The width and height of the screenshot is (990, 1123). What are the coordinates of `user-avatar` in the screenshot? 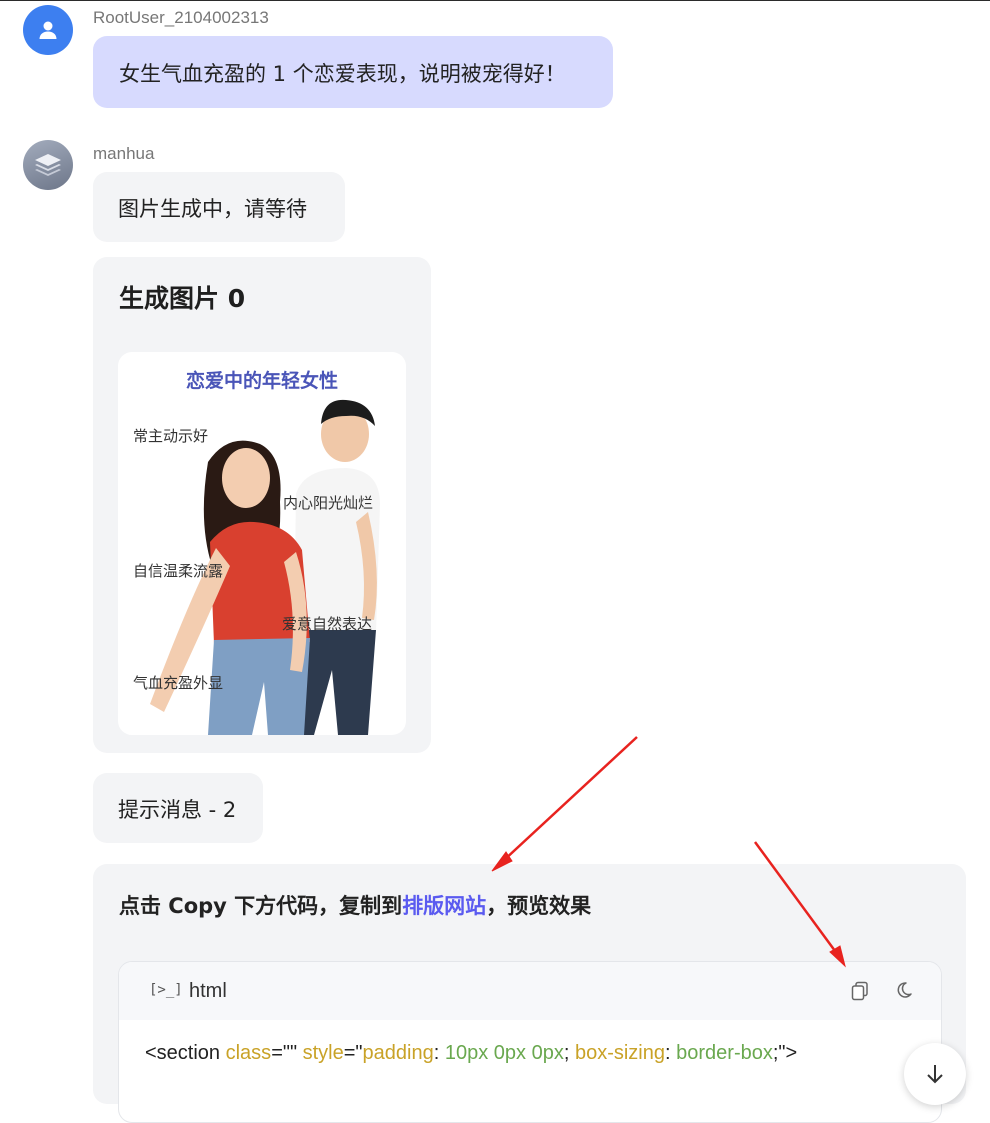 It's located at (48, 30).